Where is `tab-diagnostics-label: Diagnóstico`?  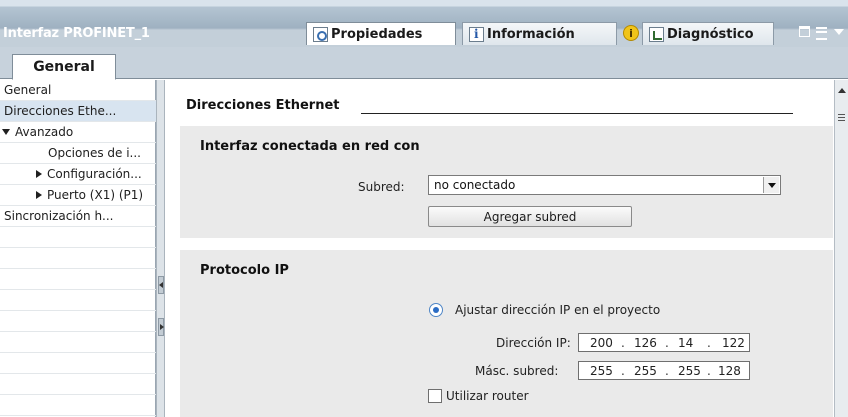
tab-diagnostics-label: Diagnóstico is located at coordinates (710, 34).